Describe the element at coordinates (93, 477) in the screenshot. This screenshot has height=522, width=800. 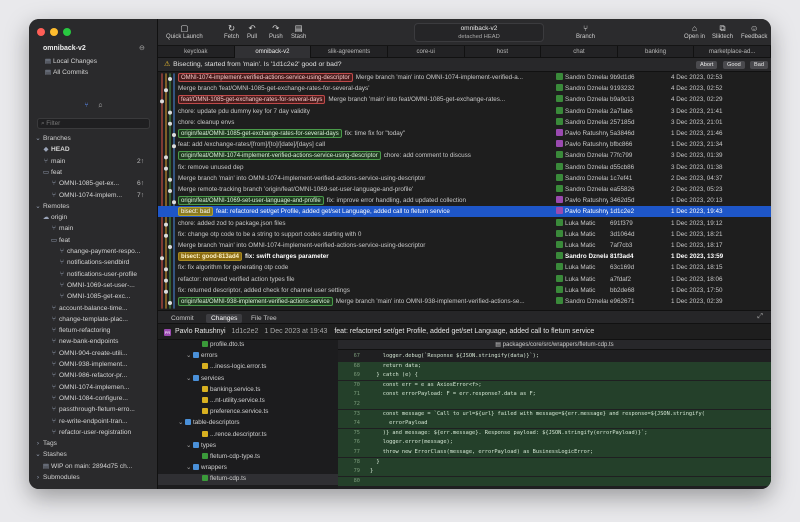
I see `sidebar-item: › Submodules` at that location.